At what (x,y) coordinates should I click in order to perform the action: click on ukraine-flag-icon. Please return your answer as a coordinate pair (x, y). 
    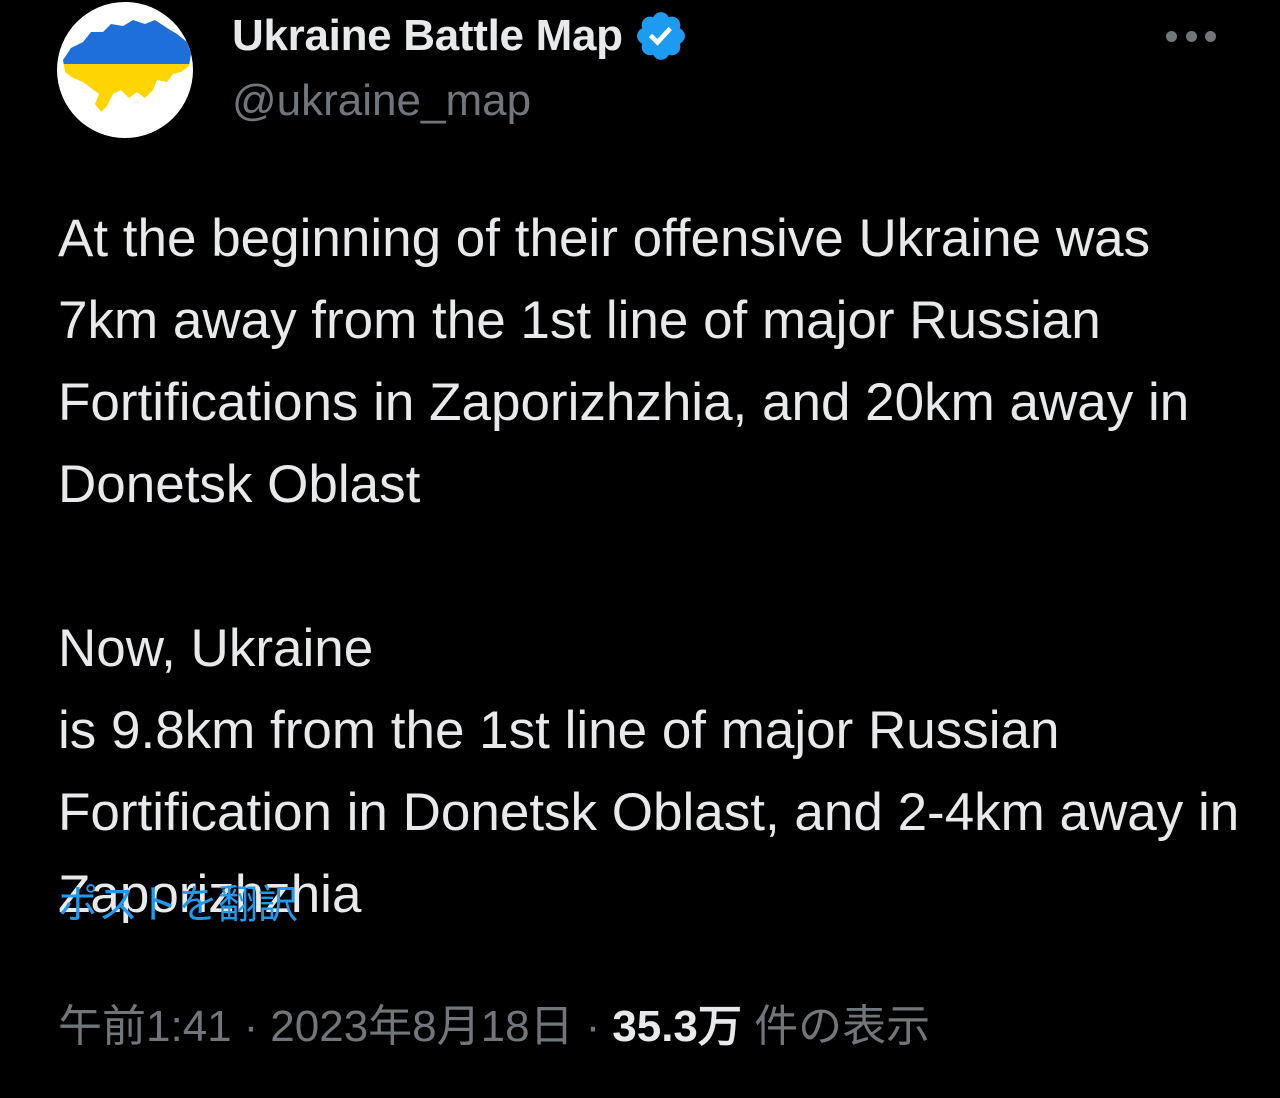
    Looking at the image, I should click on (428, 647).